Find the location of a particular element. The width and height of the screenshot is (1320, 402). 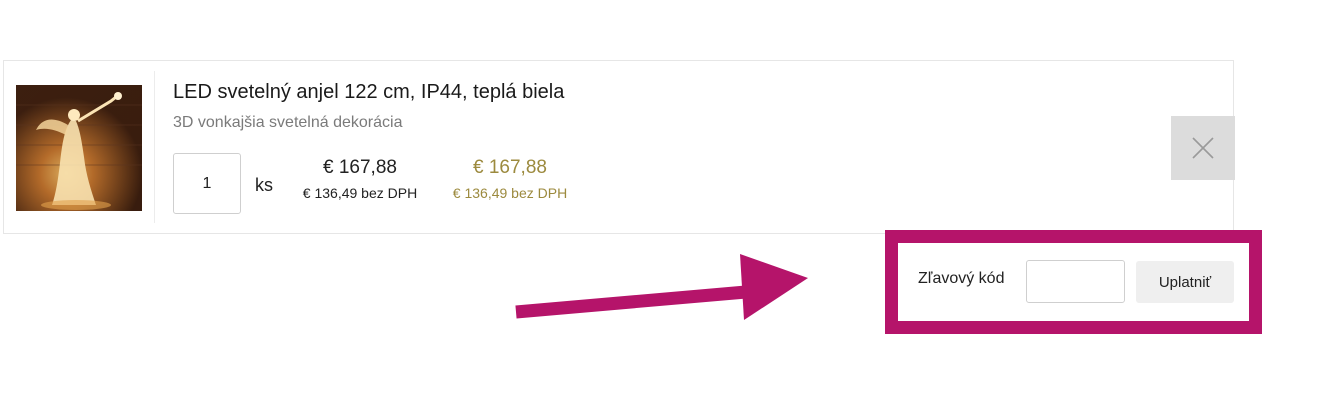

quantity-unit: ks is located at coordinates (264, 185).